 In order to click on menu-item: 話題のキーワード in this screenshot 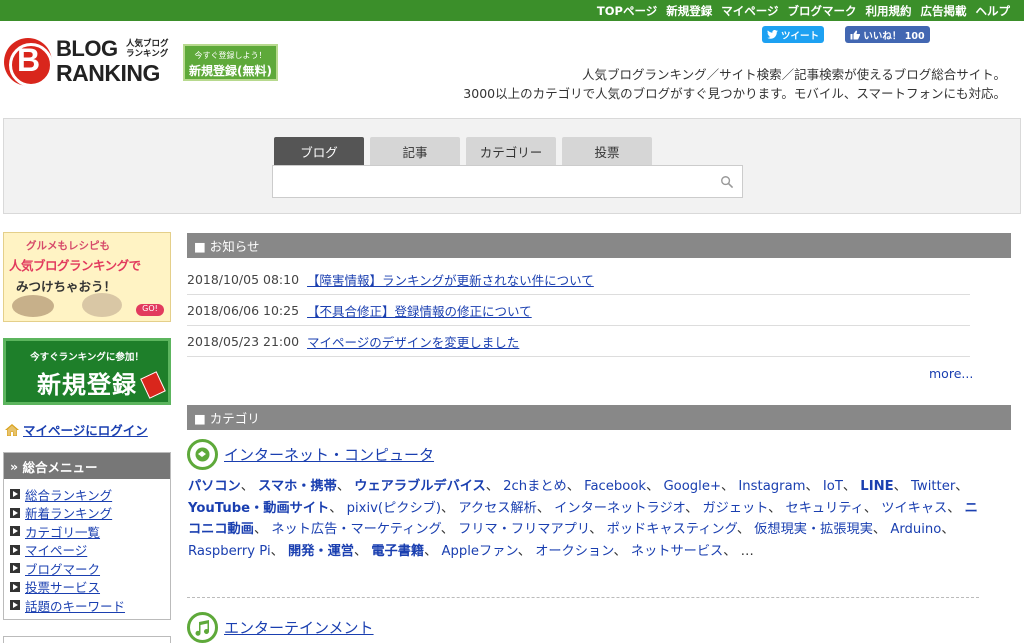, I will do `click(90, 605)`.